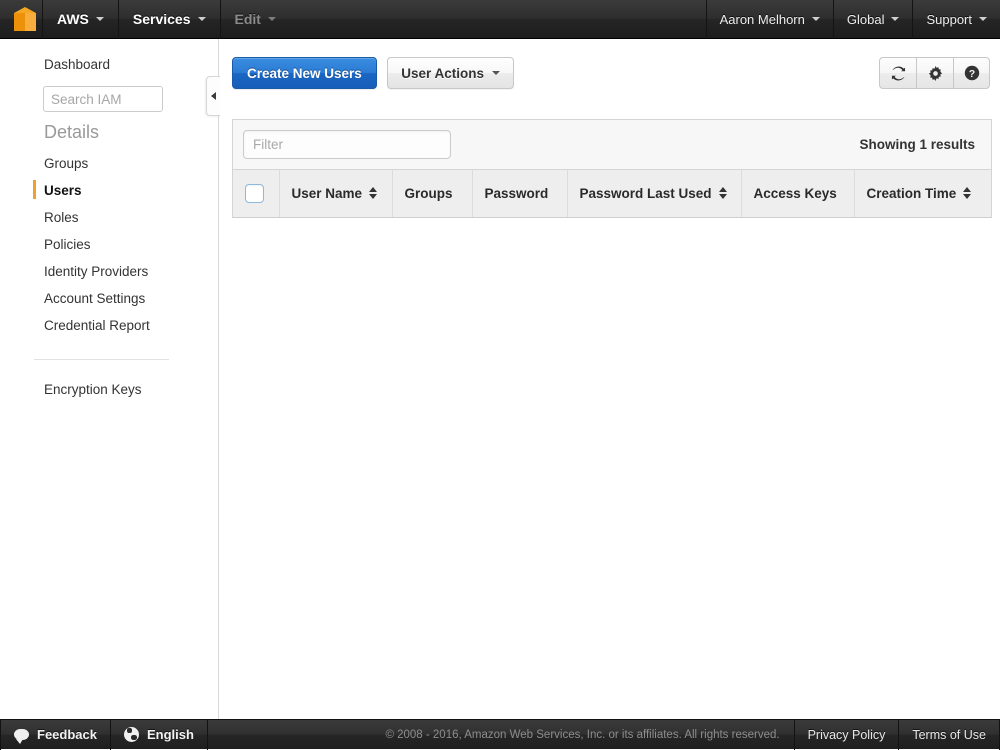  Describe the element at coordinates (101, 359) in the screenshot. I see `sidebar-divider` at that location.